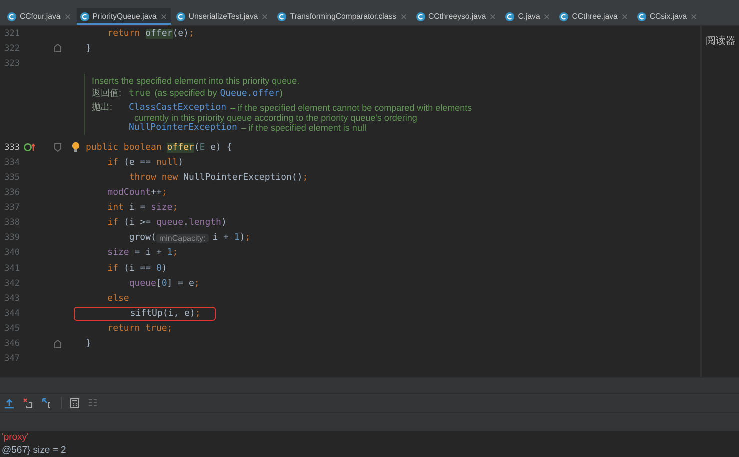  Describe the element at coordinates (281, 93) in the screenshot. I see `doc-text: )` at that location.